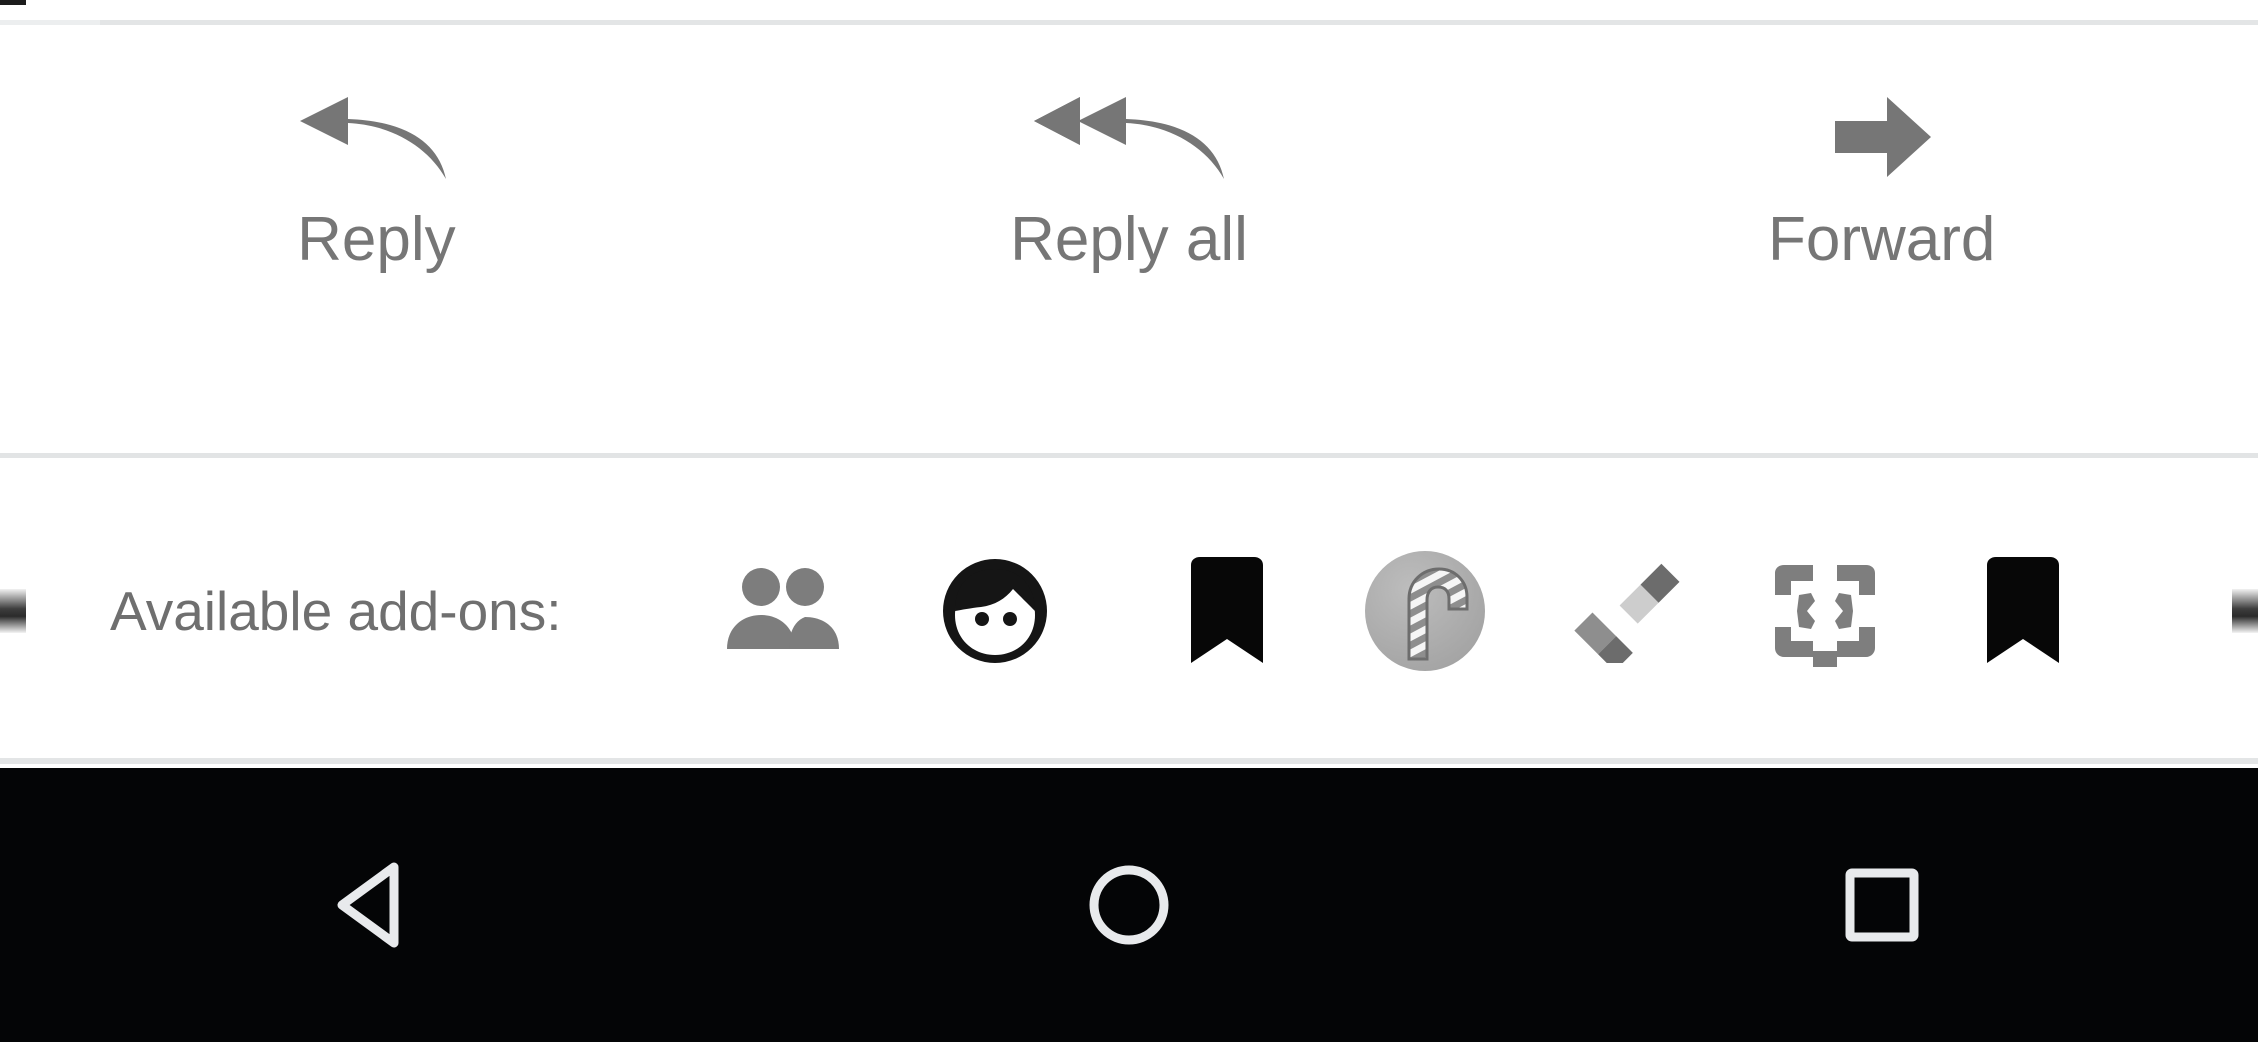  What do you see at coordinates (783, 611) in the screenshot?
I see `people-group-icon` at bounding box center [783, 611].